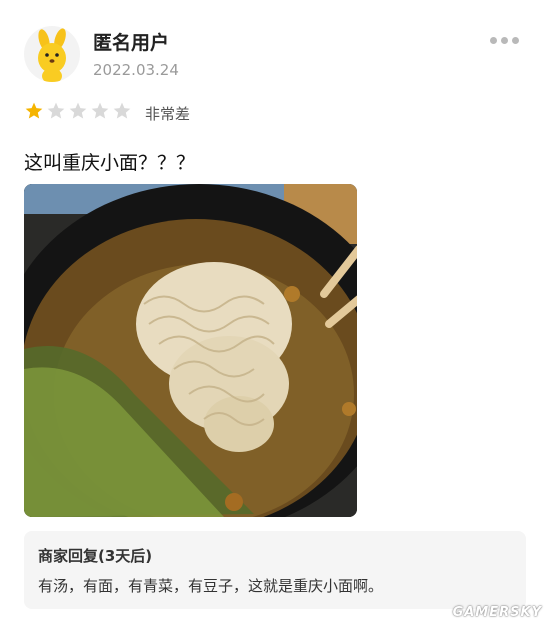  What do you see at coordinates (136, 70) in the screenshot?
I see `review-date: 2022.03.24` at bounding box center [136, 70].